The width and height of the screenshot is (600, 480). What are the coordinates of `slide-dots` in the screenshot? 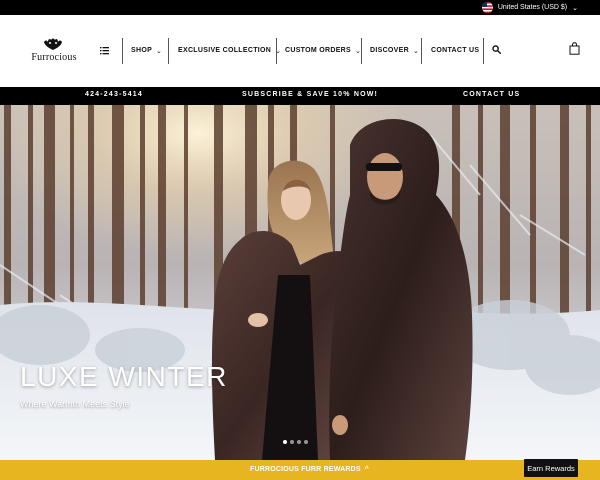 It's located at (295, 442).